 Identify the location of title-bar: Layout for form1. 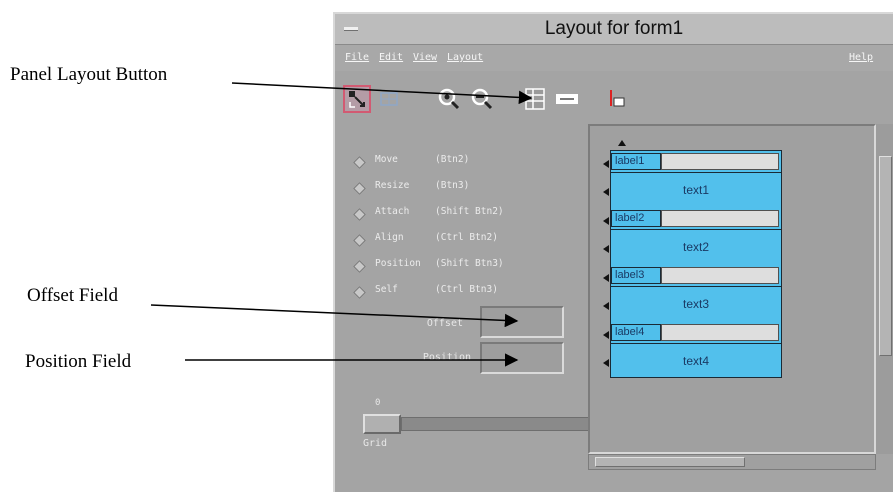
(614, 29).